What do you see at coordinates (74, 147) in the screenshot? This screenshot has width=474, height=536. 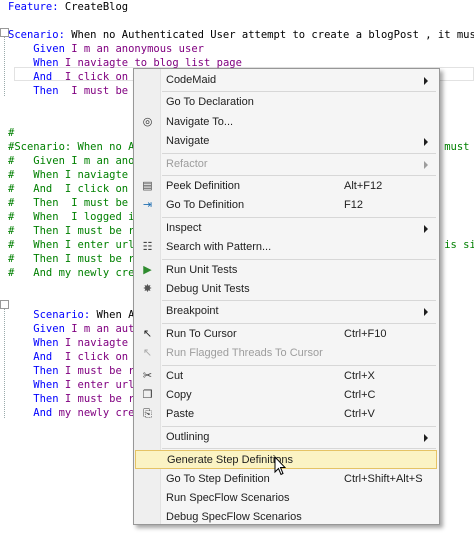 I see `code-token: #Scenario: When no Au` at bounding box center [74, 147].